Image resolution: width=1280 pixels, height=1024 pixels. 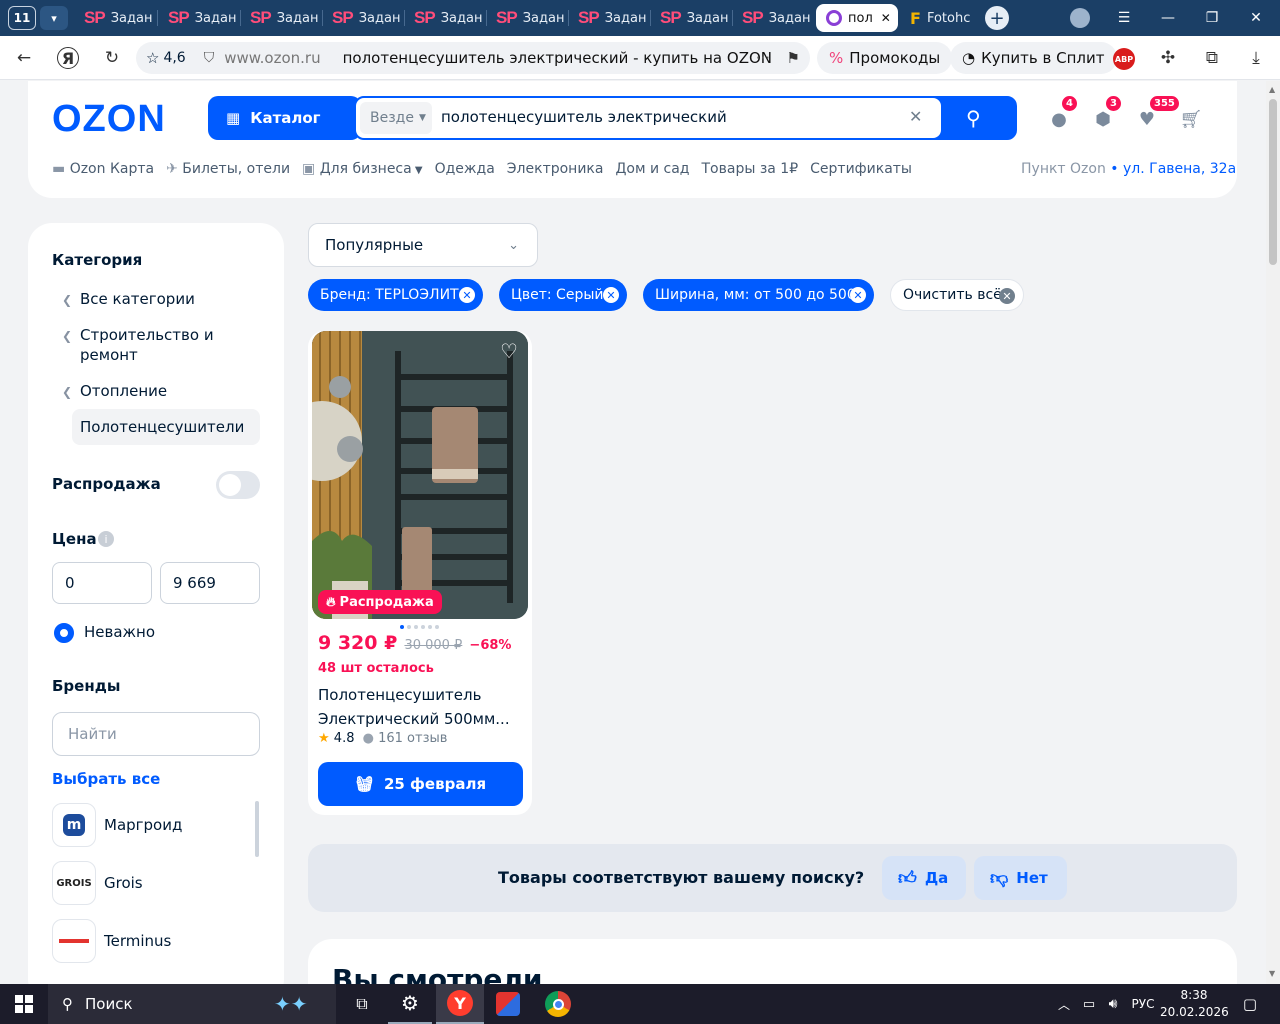 What do you see at coordinates (924, 878) in the screenshot?
I see `feedback-yes-button: 👍︎ Да` at bounding box center [924, 878].